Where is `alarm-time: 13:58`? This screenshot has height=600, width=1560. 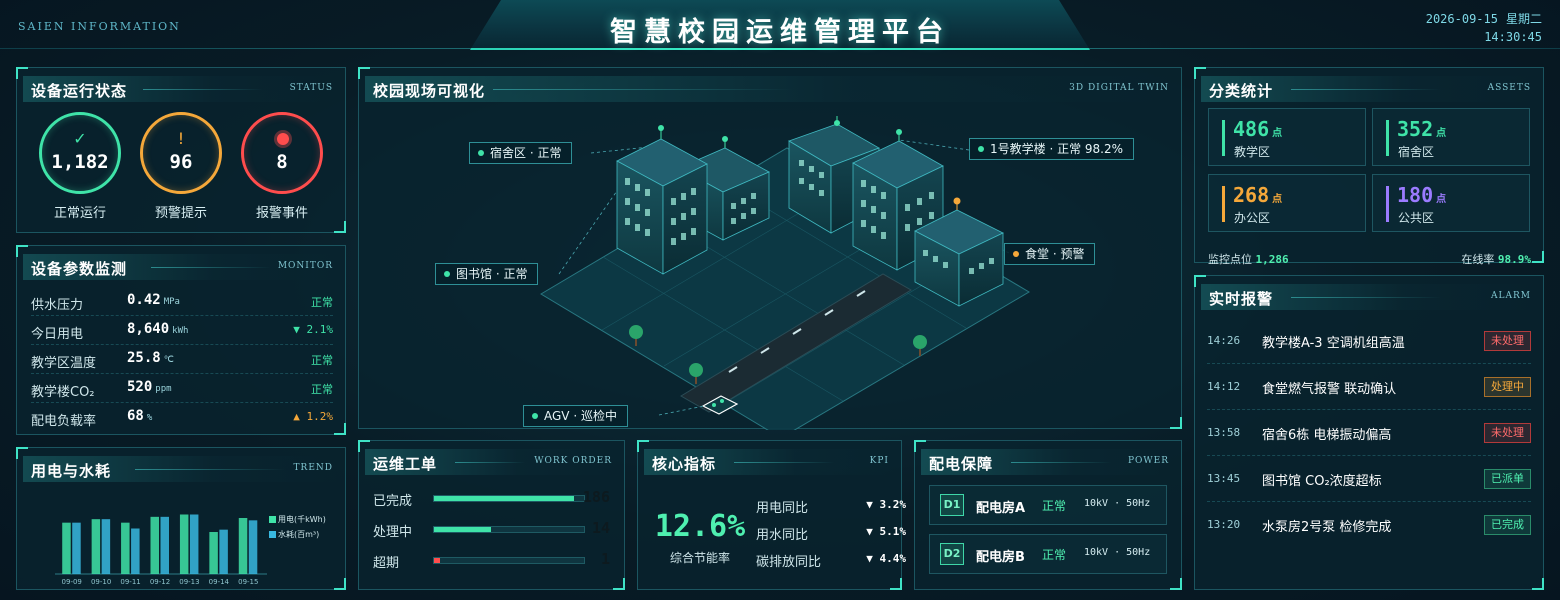
alarm-time: 13:58 is located at coordinates (1224, 432).